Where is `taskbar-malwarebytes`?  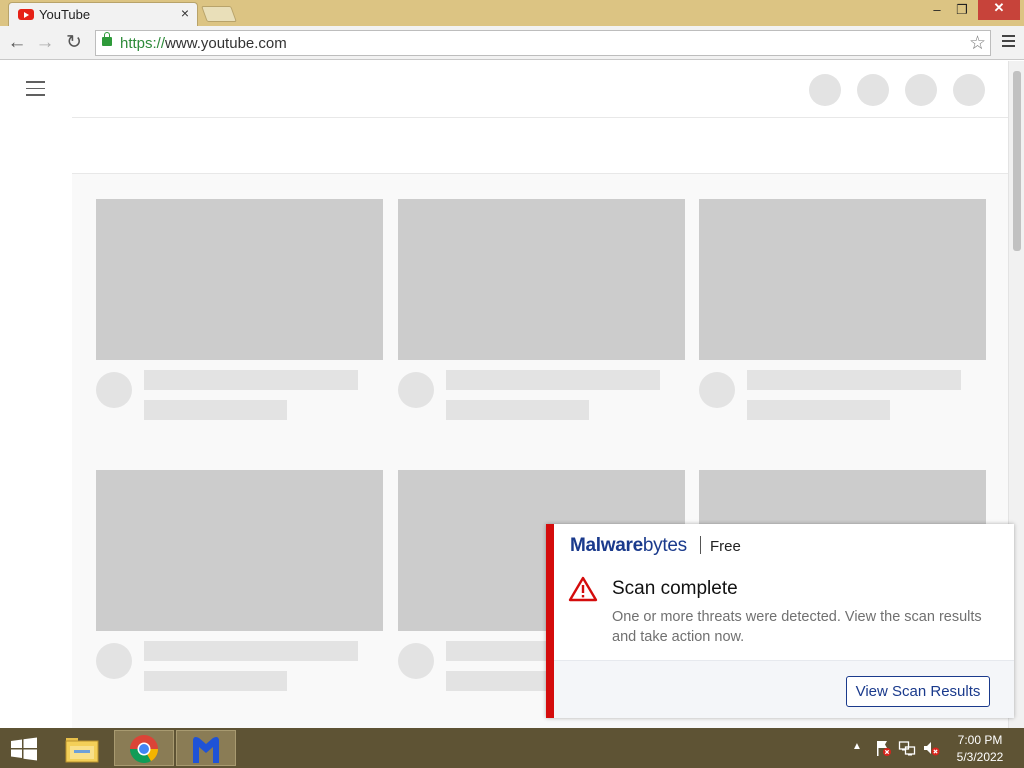
taskbar-malwarebytes is located at coordinates (206, 748).